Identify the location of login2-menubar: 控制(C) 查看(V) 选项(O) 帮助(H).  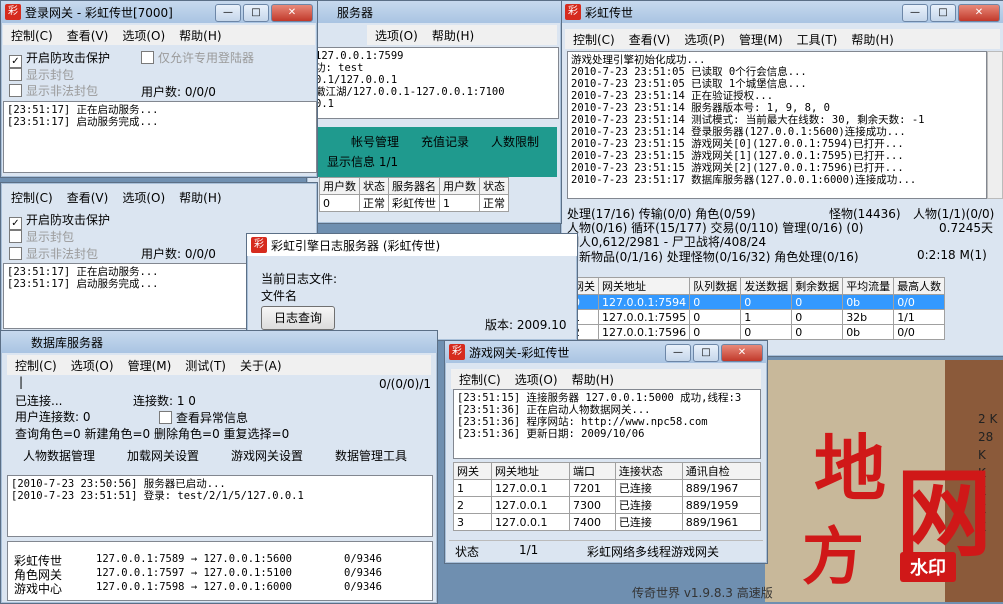
(159, 197).